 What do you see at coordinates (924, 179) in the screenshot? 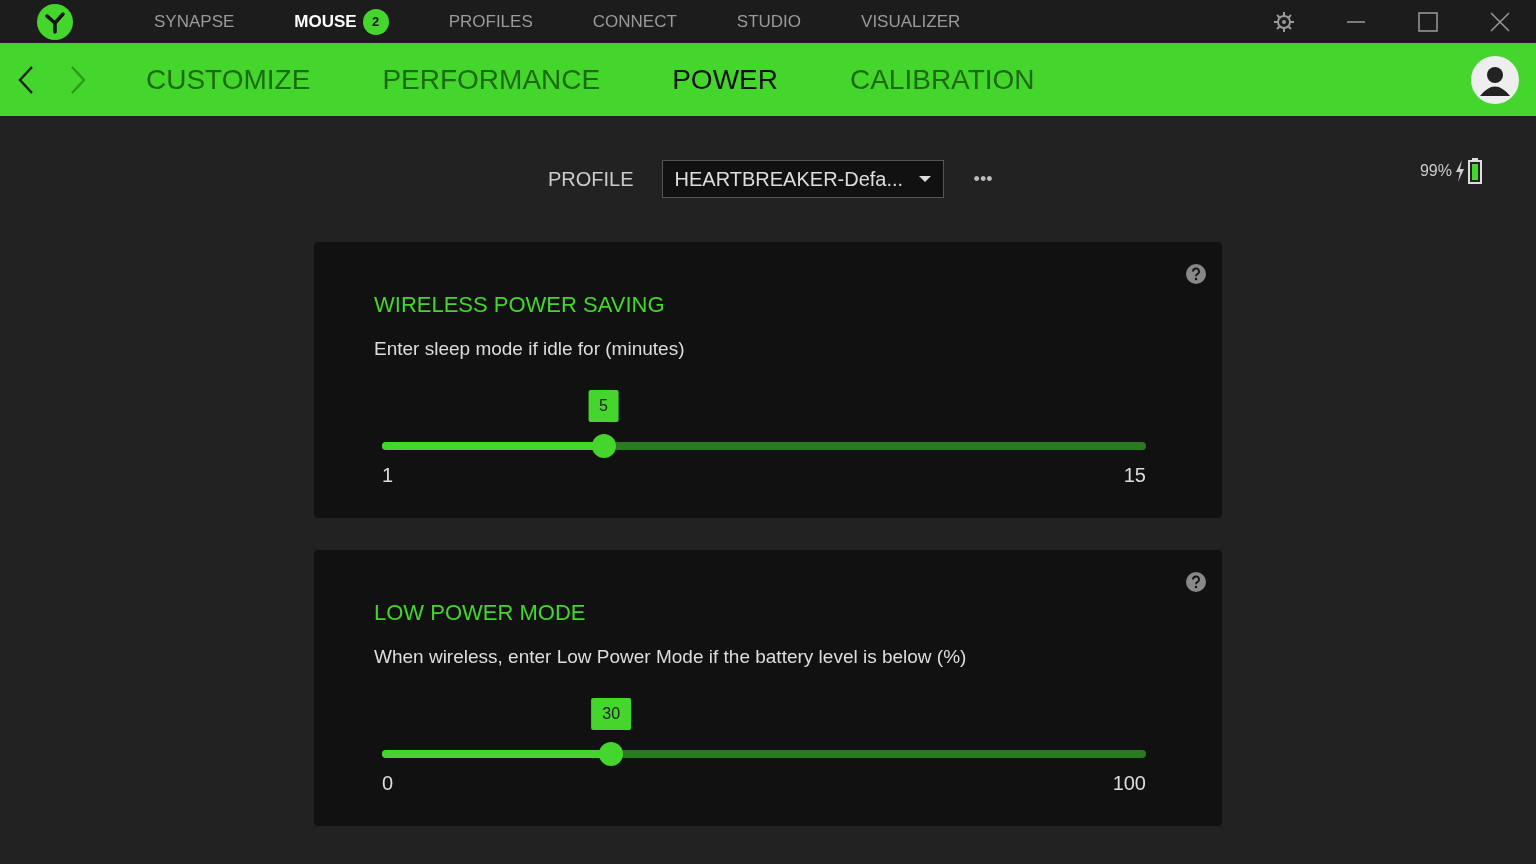
I see `caret-icon` at bounding box center [924, 179].